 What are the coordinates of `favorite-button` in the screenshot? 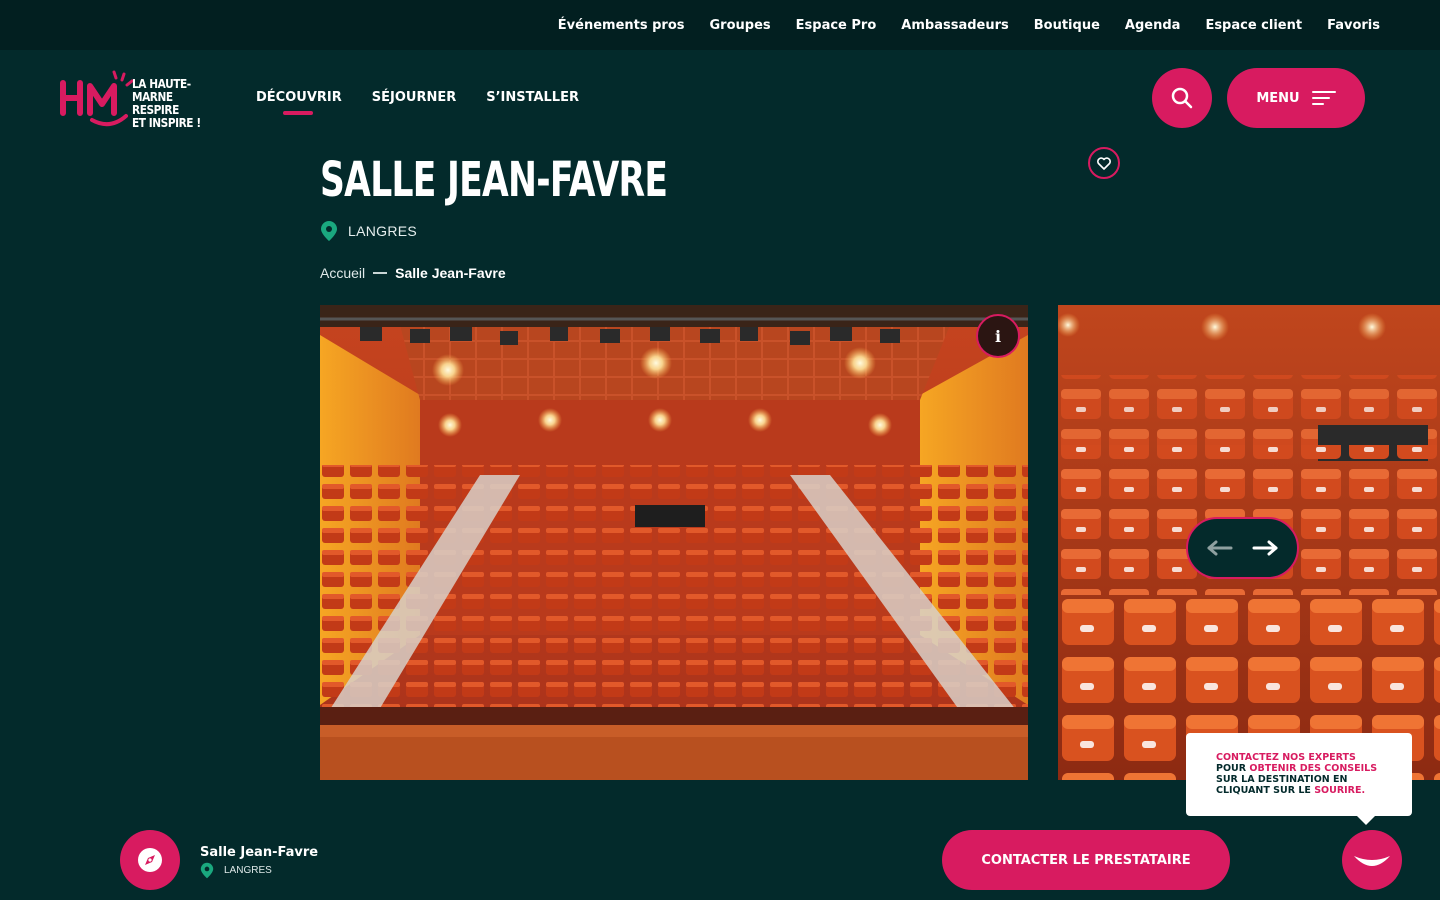 It's located at (1104, 163).